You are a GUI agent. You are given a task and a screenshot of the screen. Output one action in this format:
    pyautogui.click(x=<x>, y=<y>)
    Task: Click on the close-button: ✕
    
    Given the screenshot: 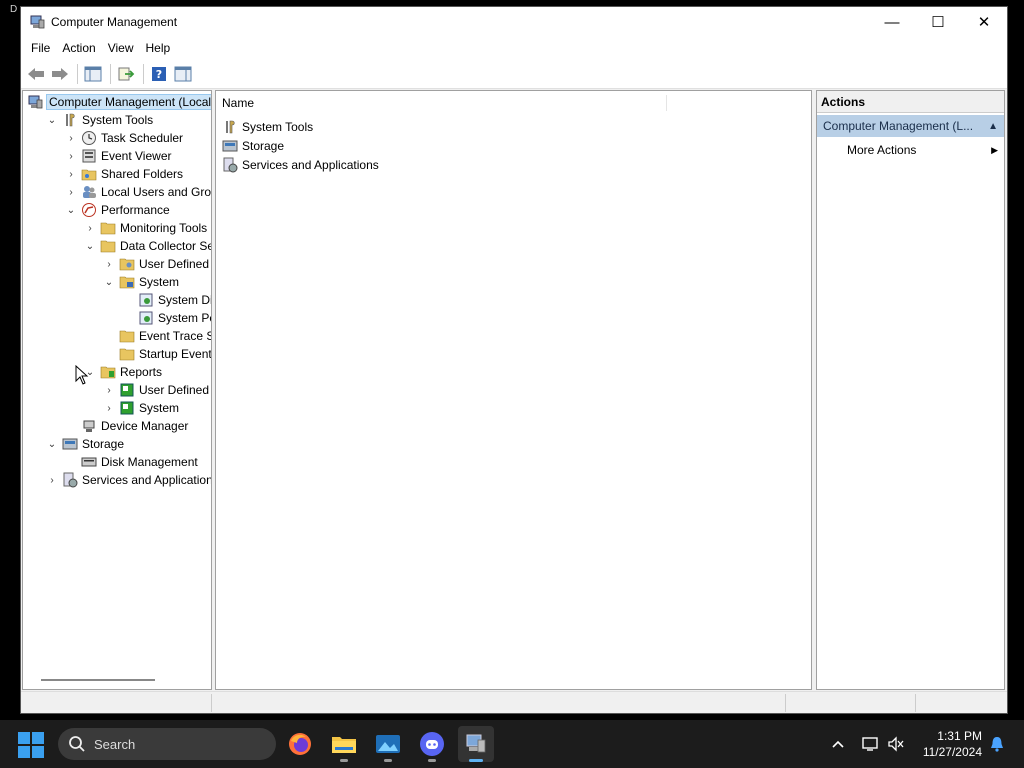 What is the action you would take?
    pyautogui.click(x=984, y=22)
    